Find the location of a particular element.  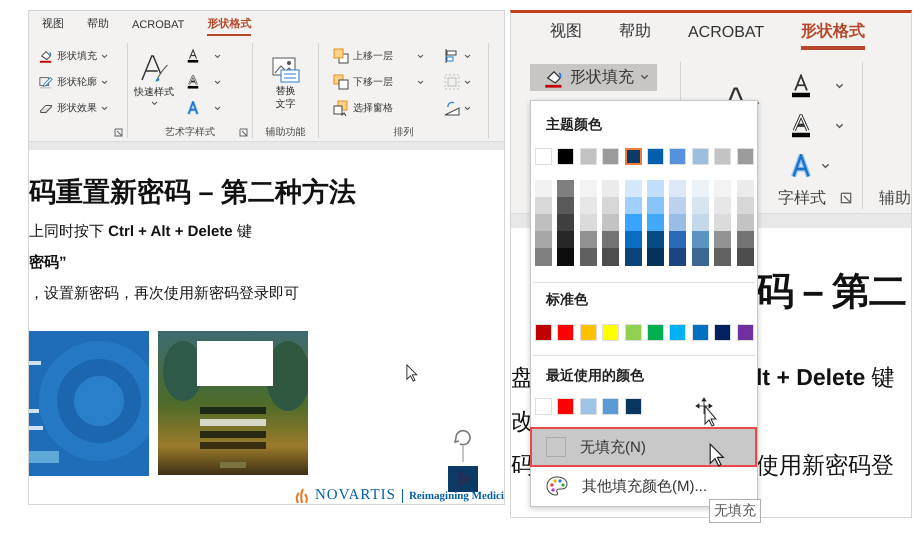

ribbon-button: 快速样式 is located at coordinates (154, 92).